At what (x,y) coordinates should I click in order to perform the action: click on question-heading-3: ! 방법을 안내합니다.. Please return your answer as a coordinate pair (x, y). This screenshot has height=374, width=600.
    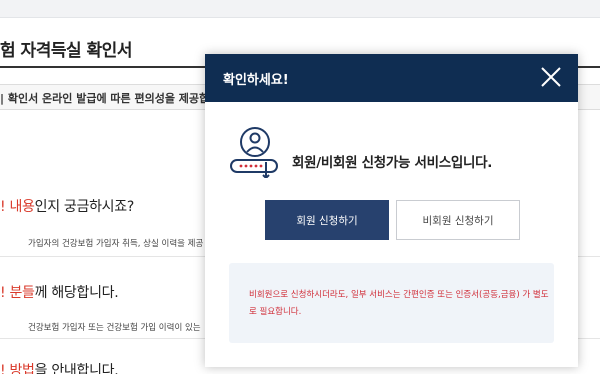
    Looking at the image, I should click on (59, 367).